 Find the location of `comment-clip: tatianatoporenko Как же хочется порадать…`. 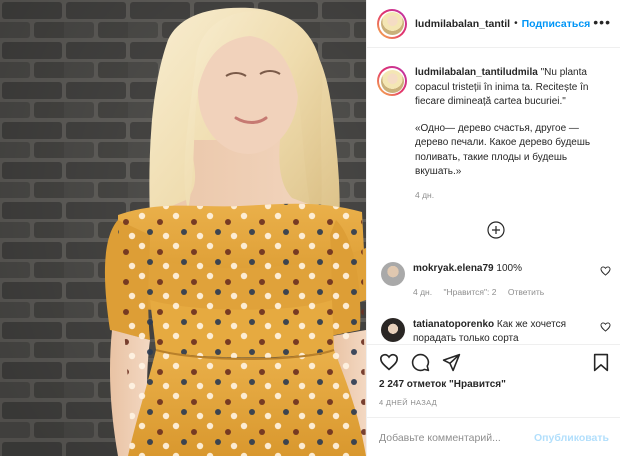

comment-clip: tatianatoporenko Как же хочется порадать… is located at coordinates (497, 329).